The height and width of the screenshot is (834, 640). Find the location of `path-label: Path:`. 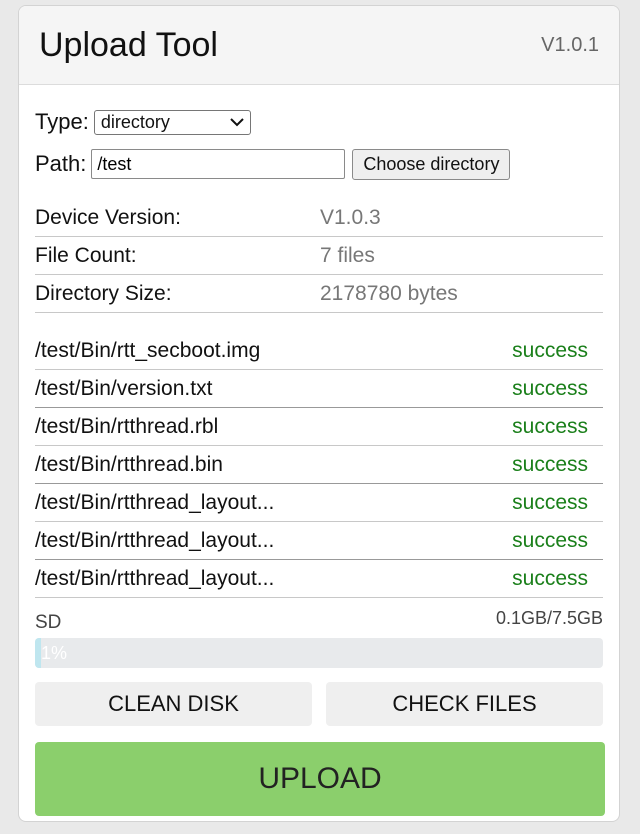

path-label: Path: is located at coordinates (61, 163).